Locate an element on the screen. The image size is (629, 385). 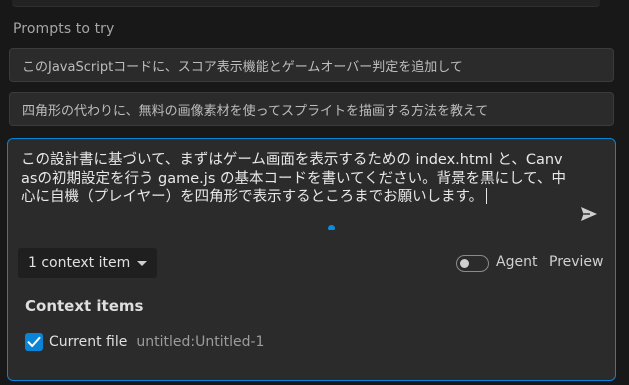
text-cursor is located at coordinates (487, 196).